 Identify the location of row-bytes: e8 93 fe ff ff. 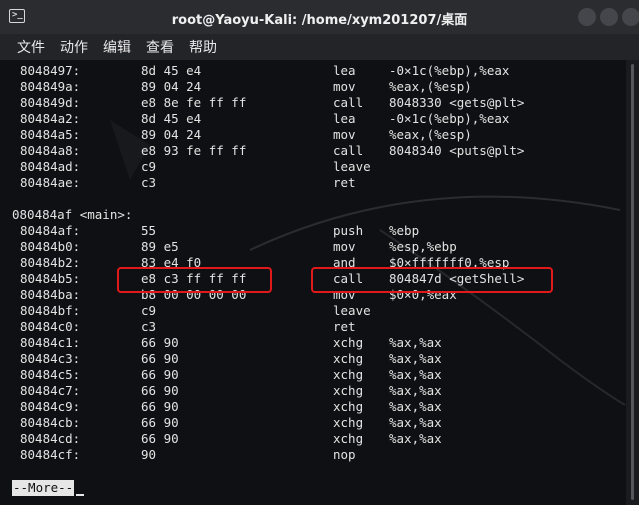
(194, 150).